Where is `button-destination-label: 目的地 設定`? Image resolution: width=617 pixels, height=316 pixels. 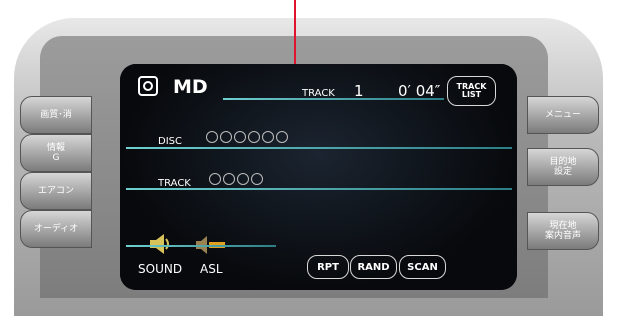 button-destination-label: 目的地 設定 is located at coordinates (563, 167).